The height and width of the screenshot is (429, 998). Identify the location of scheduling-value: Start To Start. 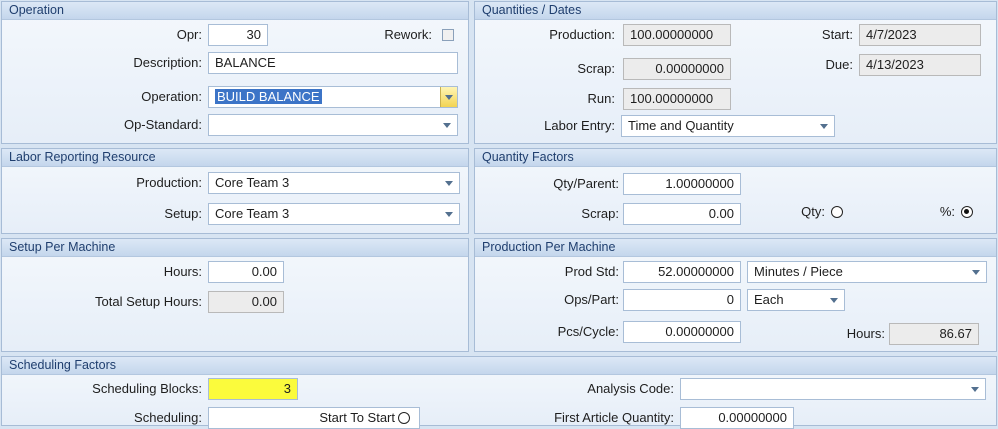
(357, 417).